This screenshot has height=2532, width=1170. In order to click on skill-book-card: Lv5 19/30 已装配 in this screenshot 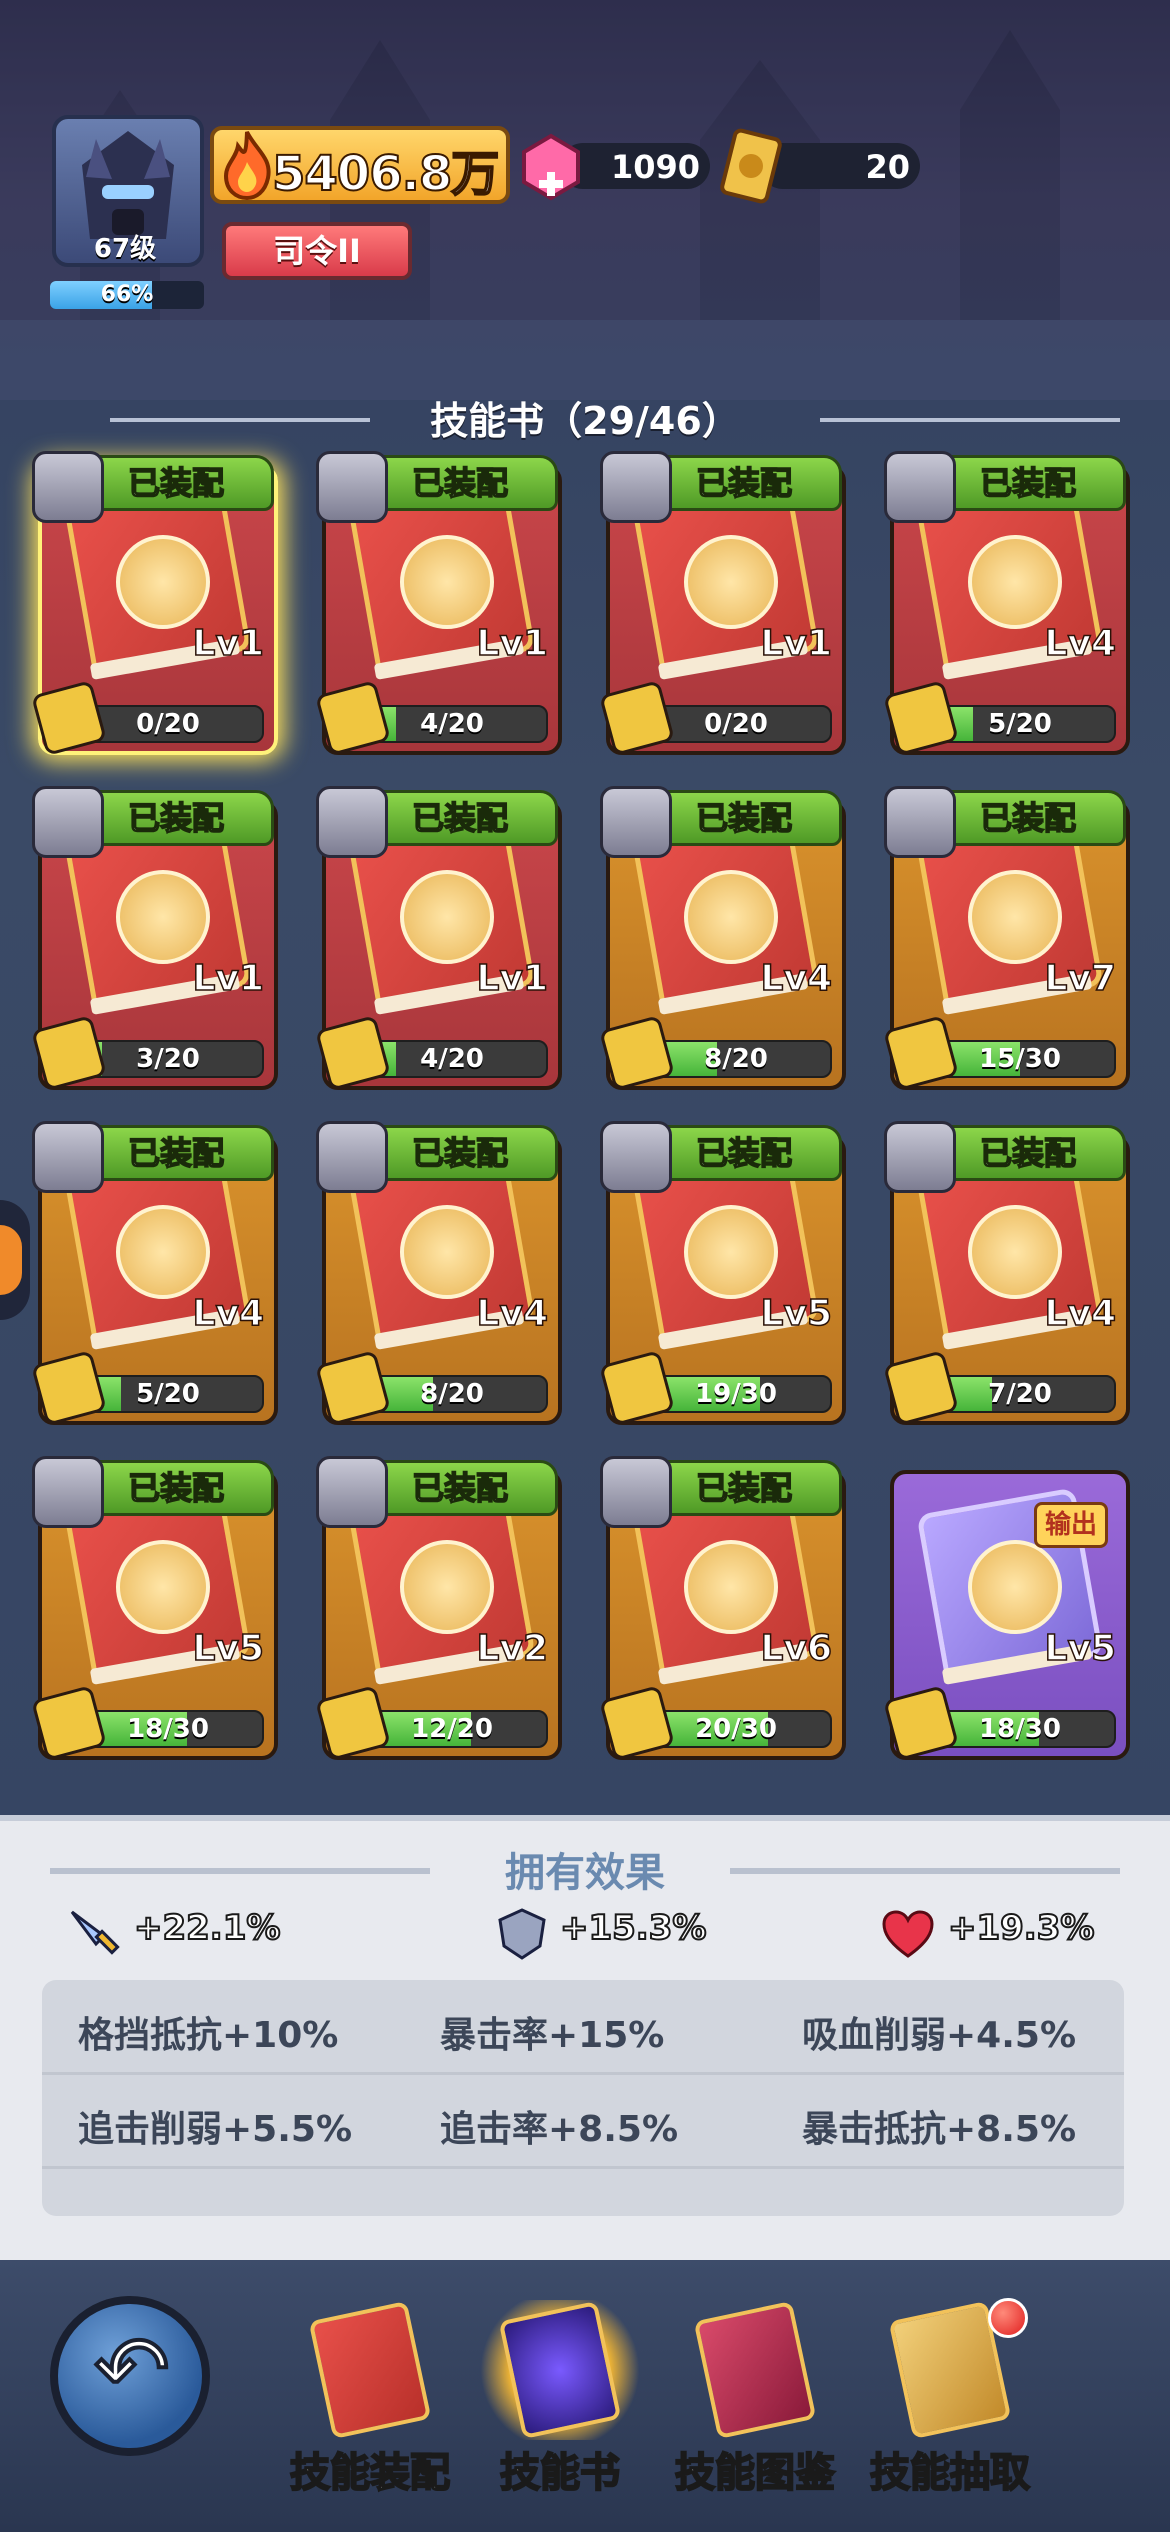, I will do `click(722, 1273)`.